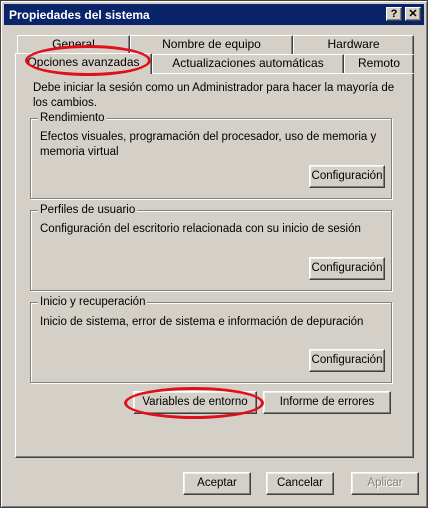  I want to click on tab-advanced-options-label: Opciones avanzadas, so click(83, 62).